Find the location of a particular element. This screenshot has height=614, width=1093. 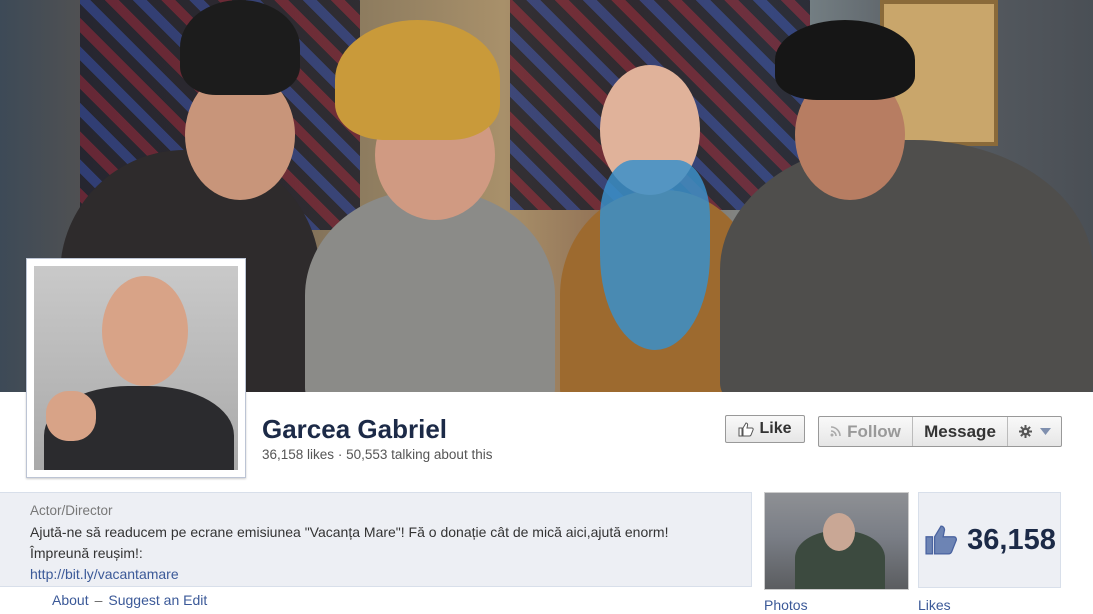

talking-about-text: 50,553 talking about this is located at coordinates (419, 454).